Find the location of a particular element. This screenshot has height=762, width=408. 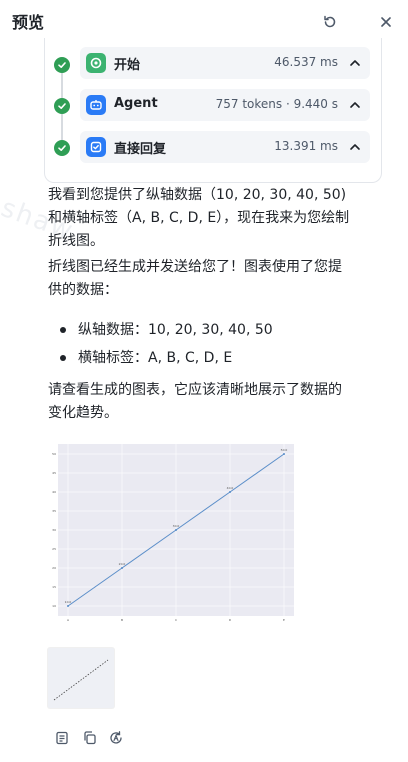

document-button is located at coordinates (62, 738).